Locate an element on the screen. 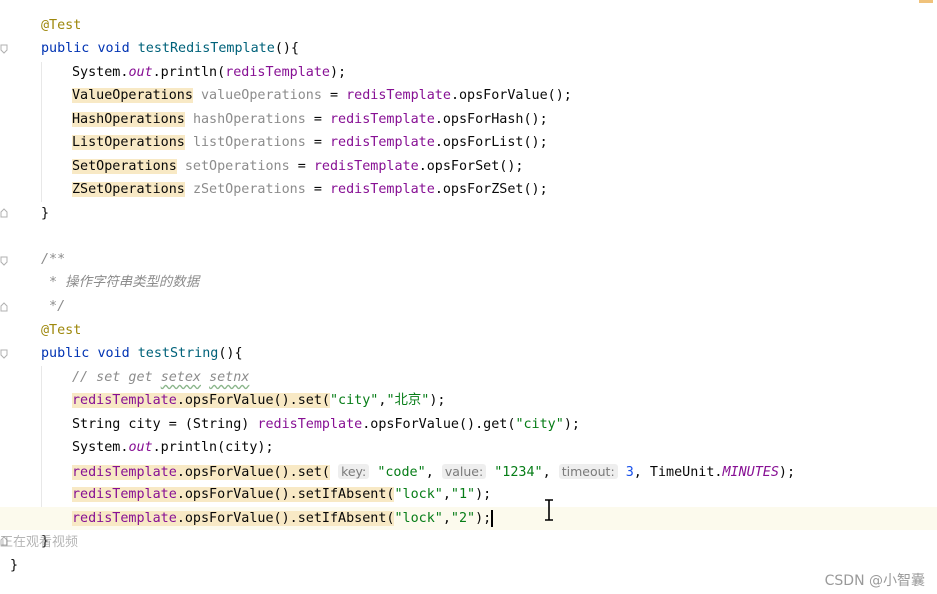 The height and width of the screenshot is (594, 937). type-name: HashOperations is located at coordinates (128, 119).